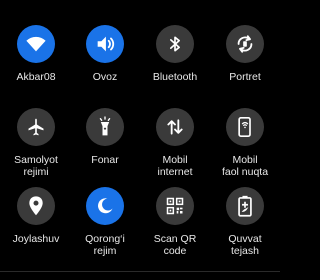  Describe the element at coordinates (175, 166) in the screenshot. I see `tile-label: Mobil internet` at that location.